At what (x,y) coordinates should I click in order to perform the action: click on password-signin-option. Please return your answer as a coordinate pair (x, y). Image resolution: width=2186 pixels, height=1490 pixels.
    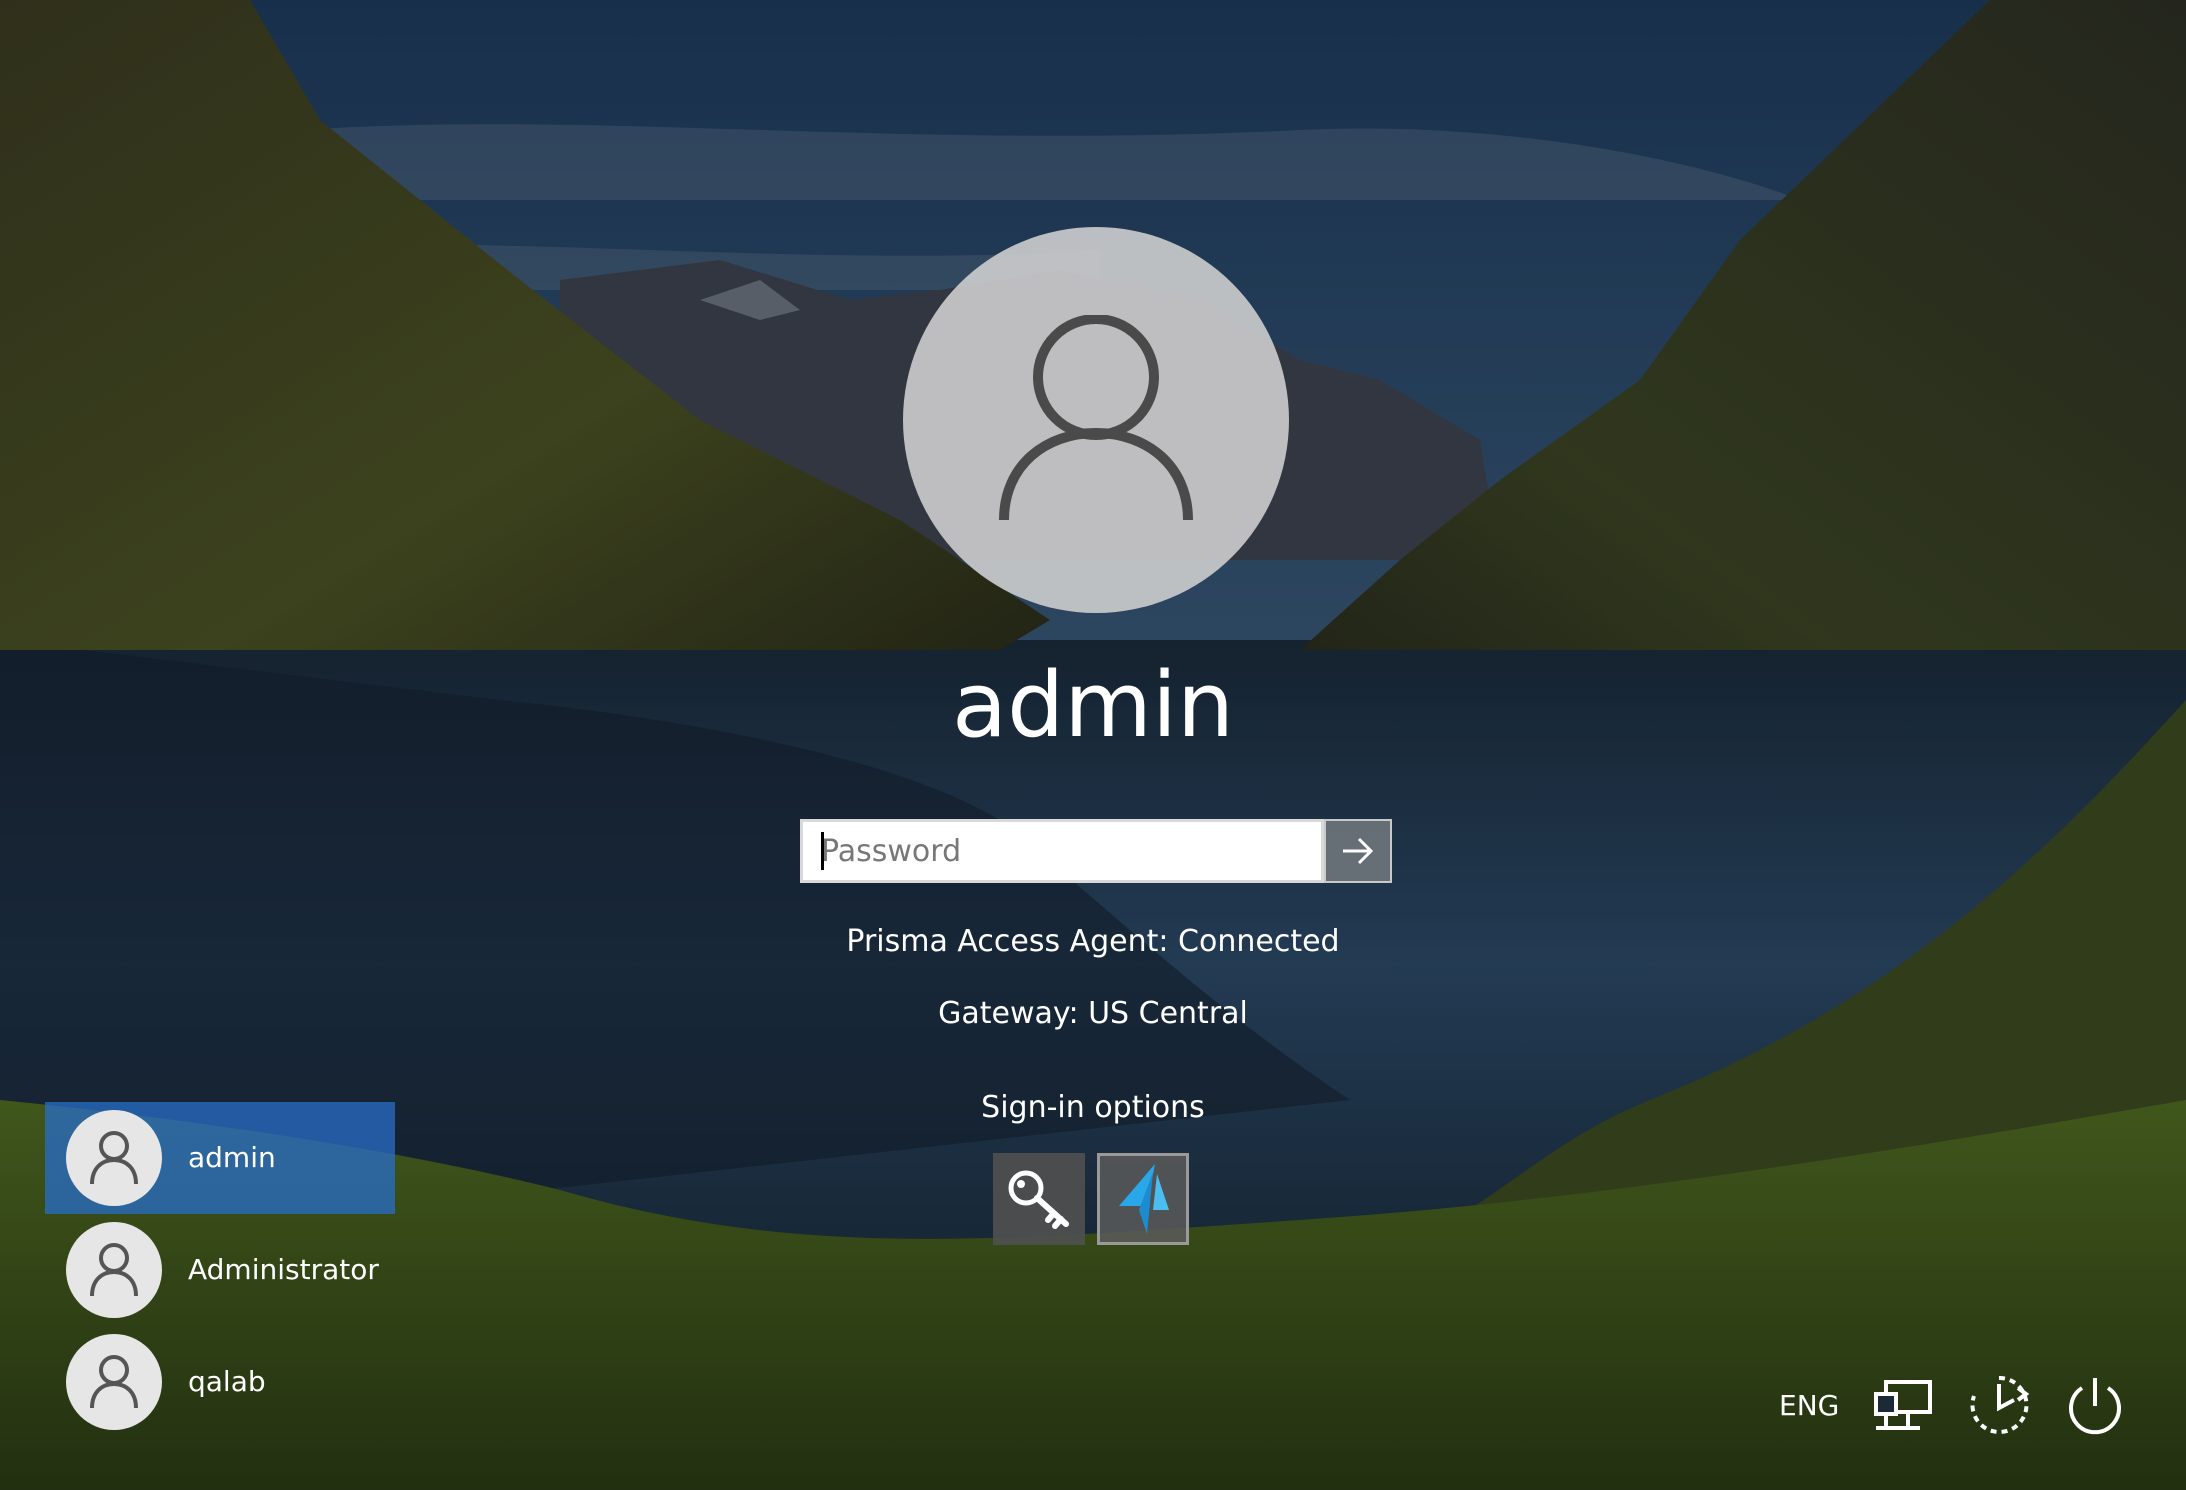
    Looking at the image, I should click on (1039, 1199).